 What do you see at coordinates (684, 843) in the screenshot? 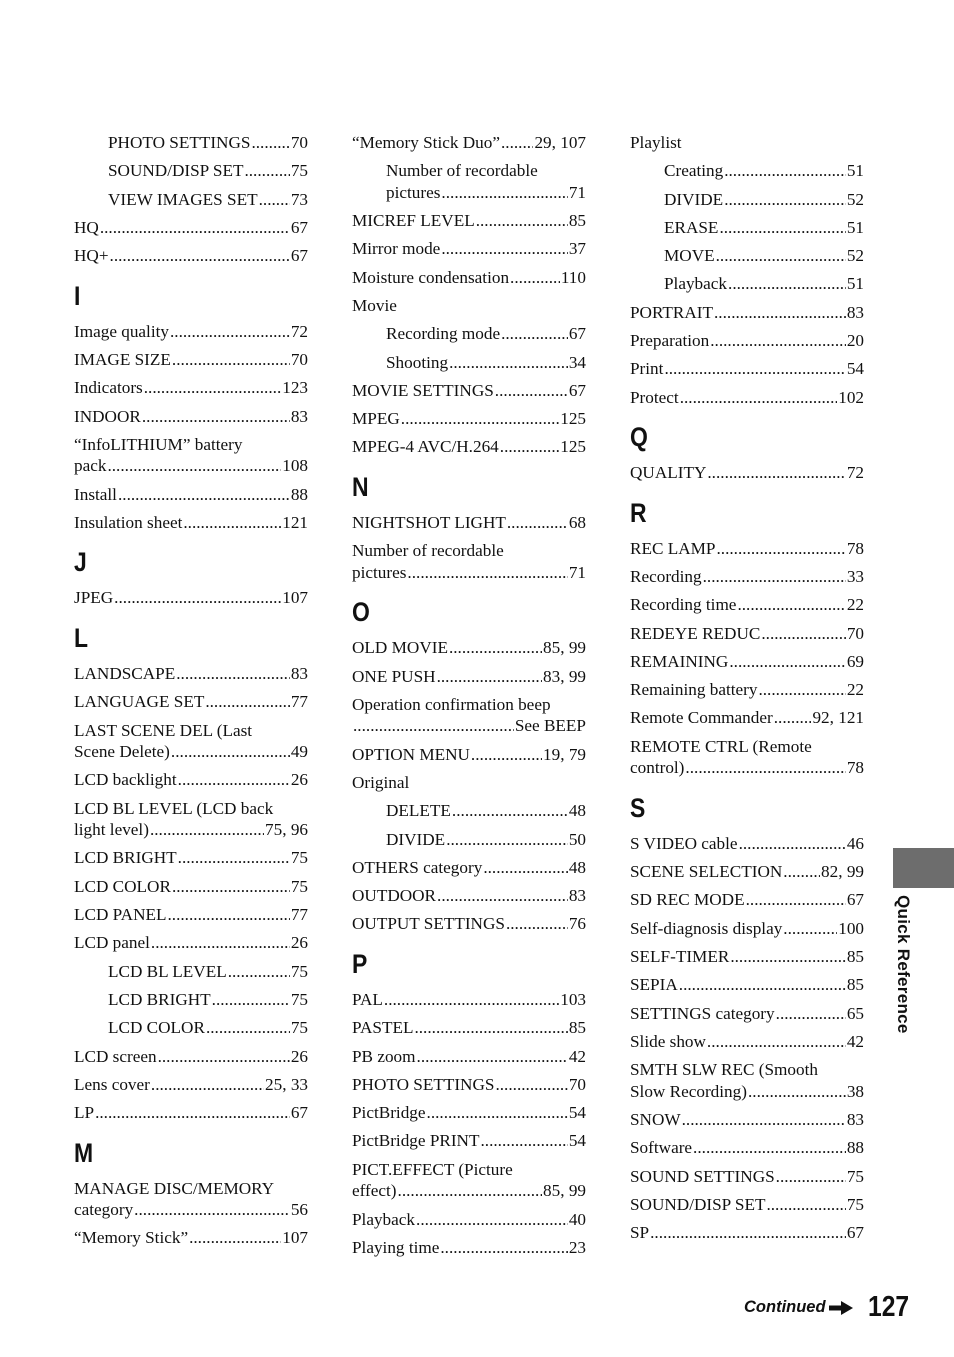
I see `entry-term: S VIDEO cable` at bounding box center [684, 843].